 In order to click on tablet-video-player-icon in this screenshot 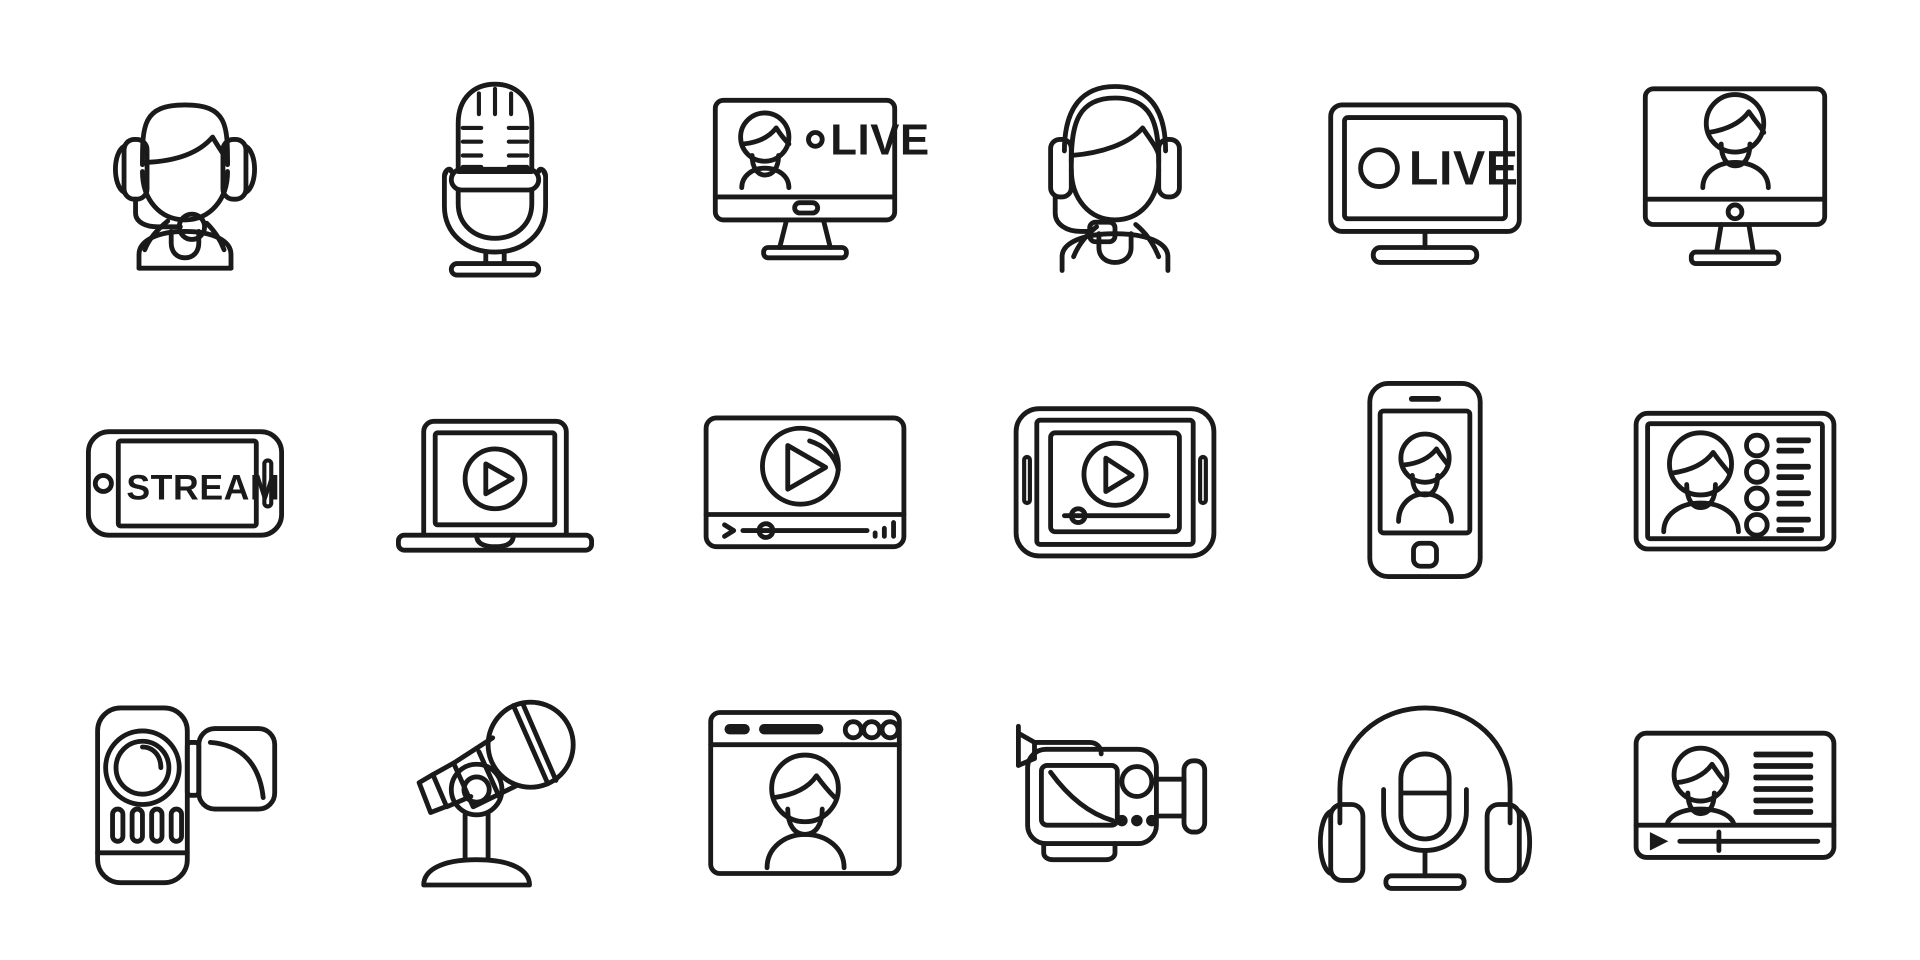, I will do `click(1115, 482)`.